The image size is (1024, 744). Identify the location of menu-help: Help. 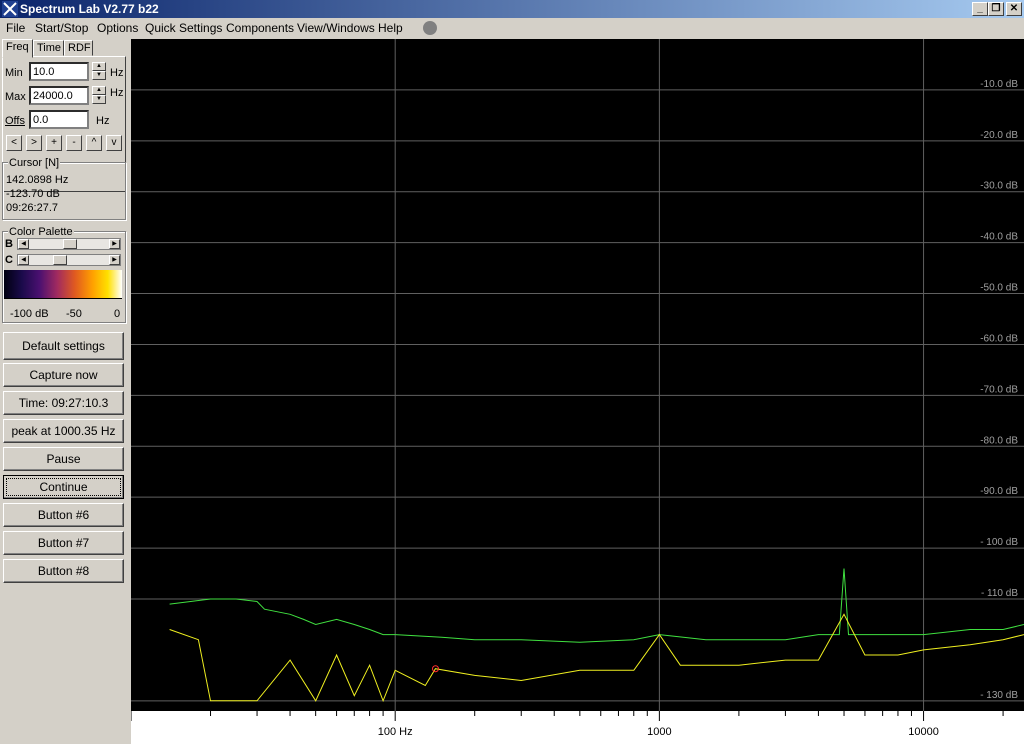
(390, 28).